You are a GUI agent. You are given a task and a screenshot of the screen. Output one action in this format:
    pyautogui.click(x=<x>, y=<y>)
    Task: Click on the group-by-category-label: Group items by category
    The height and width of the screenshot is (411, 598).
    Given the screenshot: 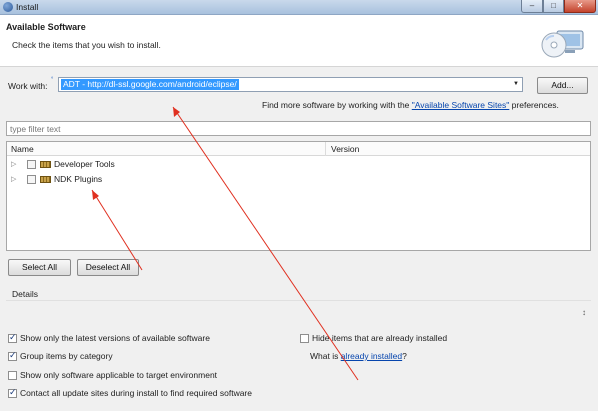 What is the action you would take?
    pyautogui.click(x=66, y=356)
    